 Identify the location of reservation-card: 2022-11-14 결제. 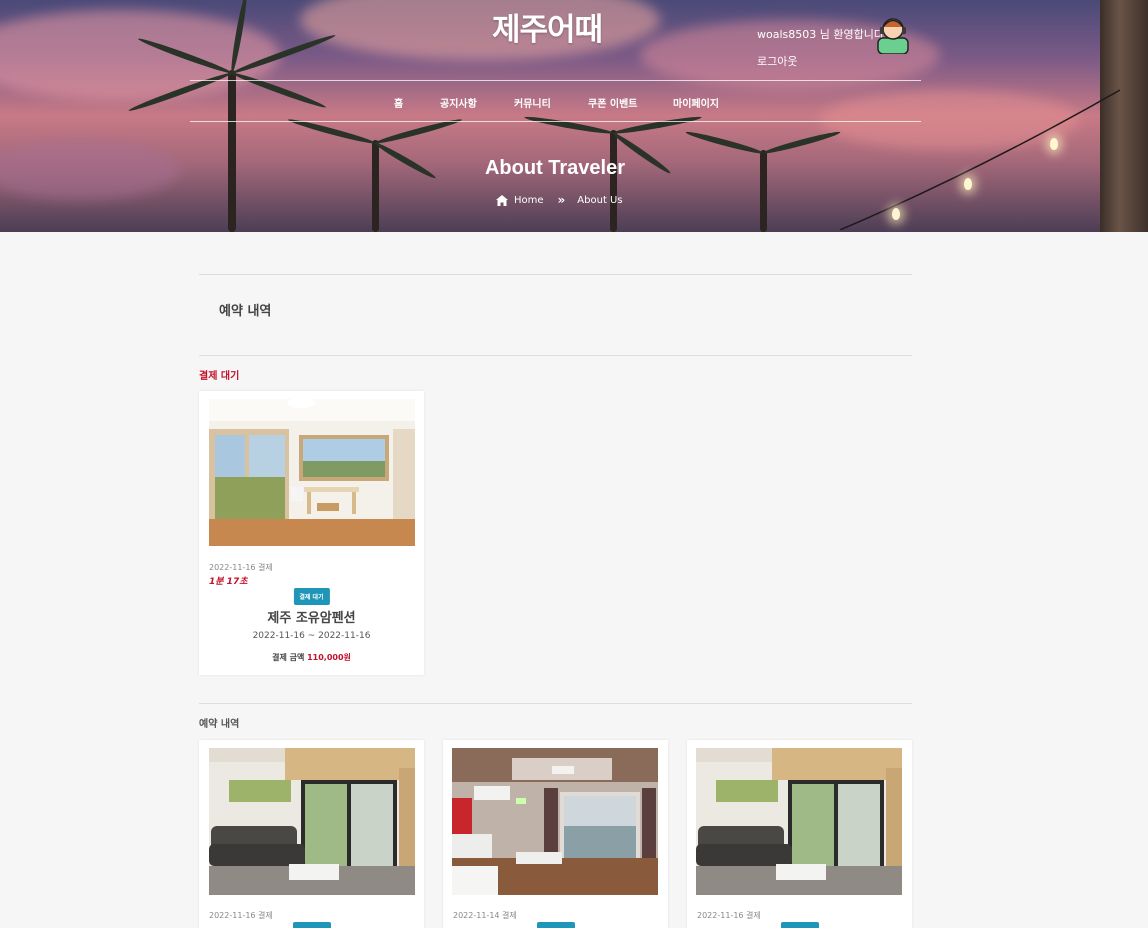
(555, 834).